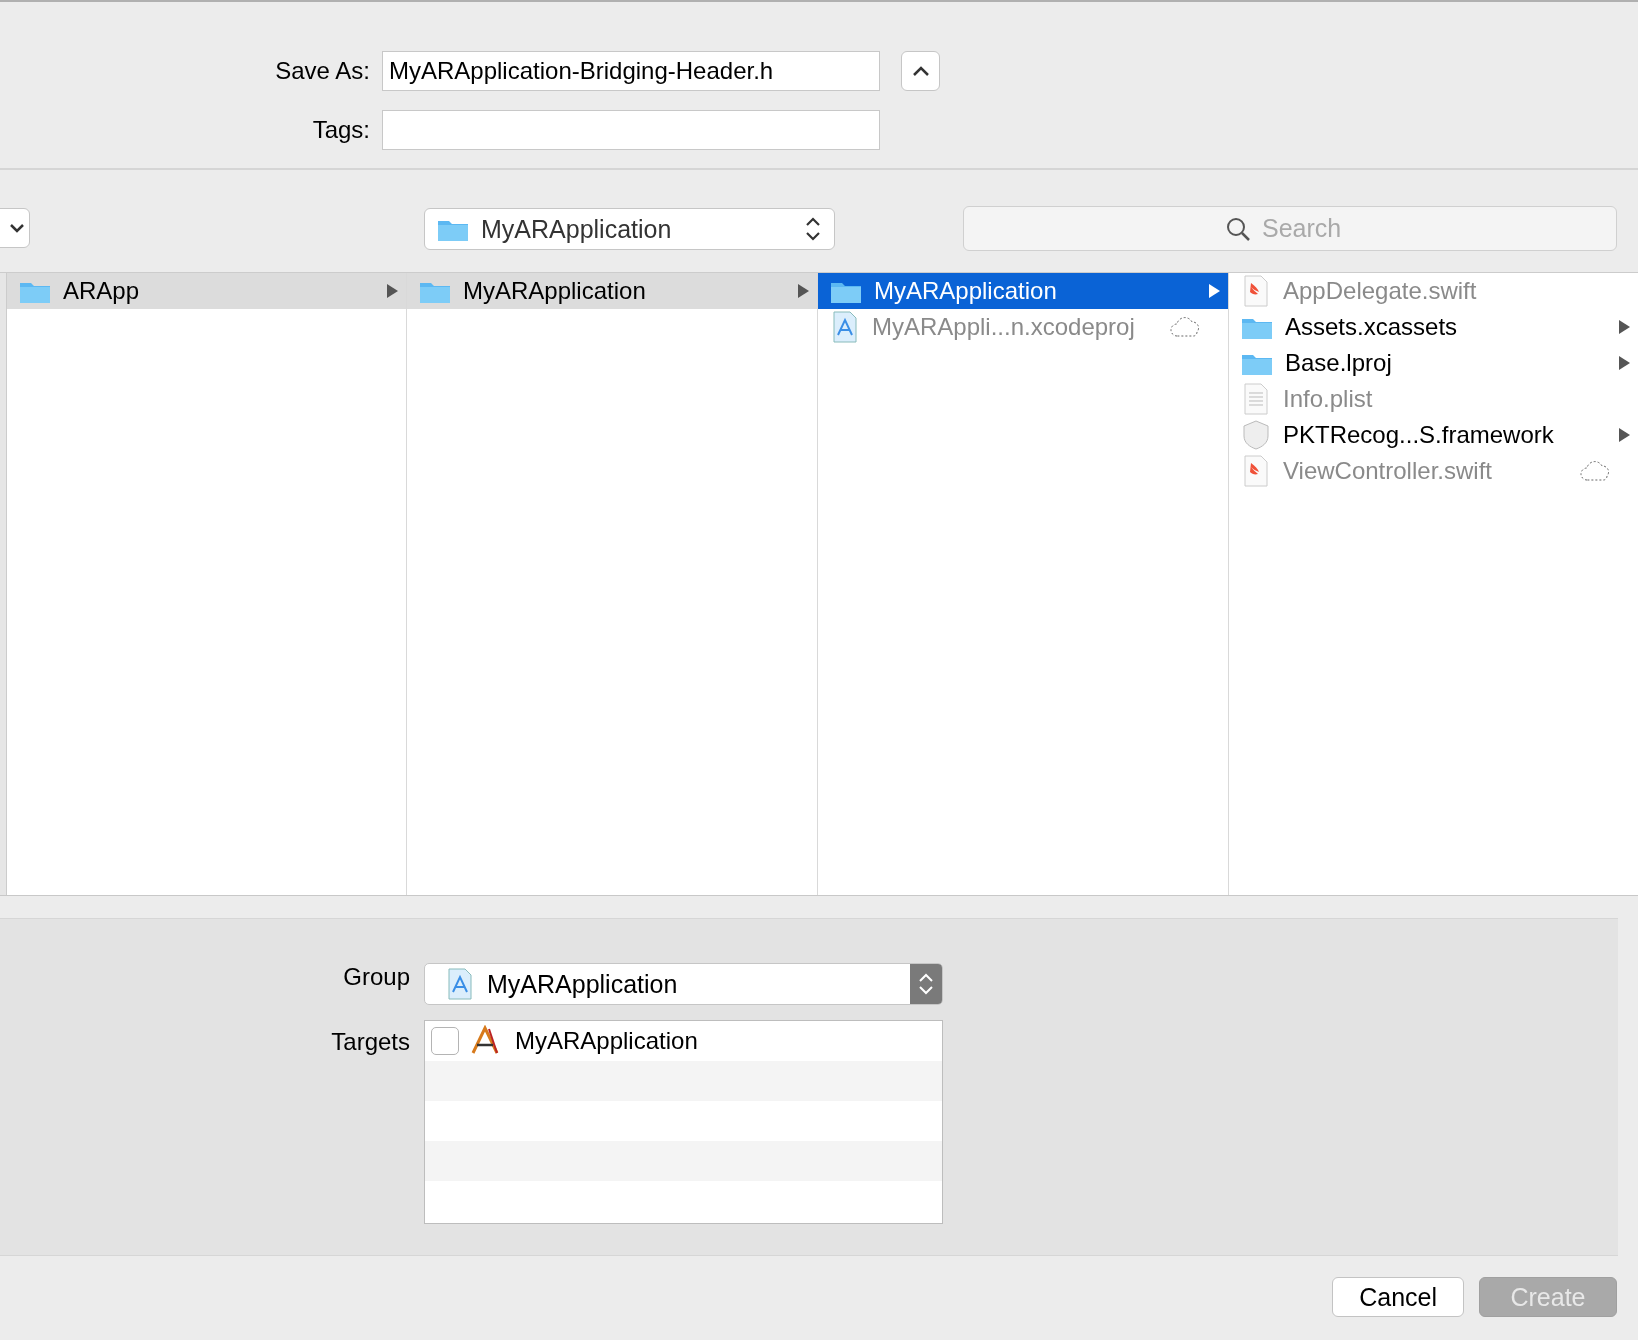 This screenshot has width=1638, height=1340. What do you see at coordinates (1256, 471) in the screenshot?
I see `swift-file-icon` at bounding box center [1256, 471].